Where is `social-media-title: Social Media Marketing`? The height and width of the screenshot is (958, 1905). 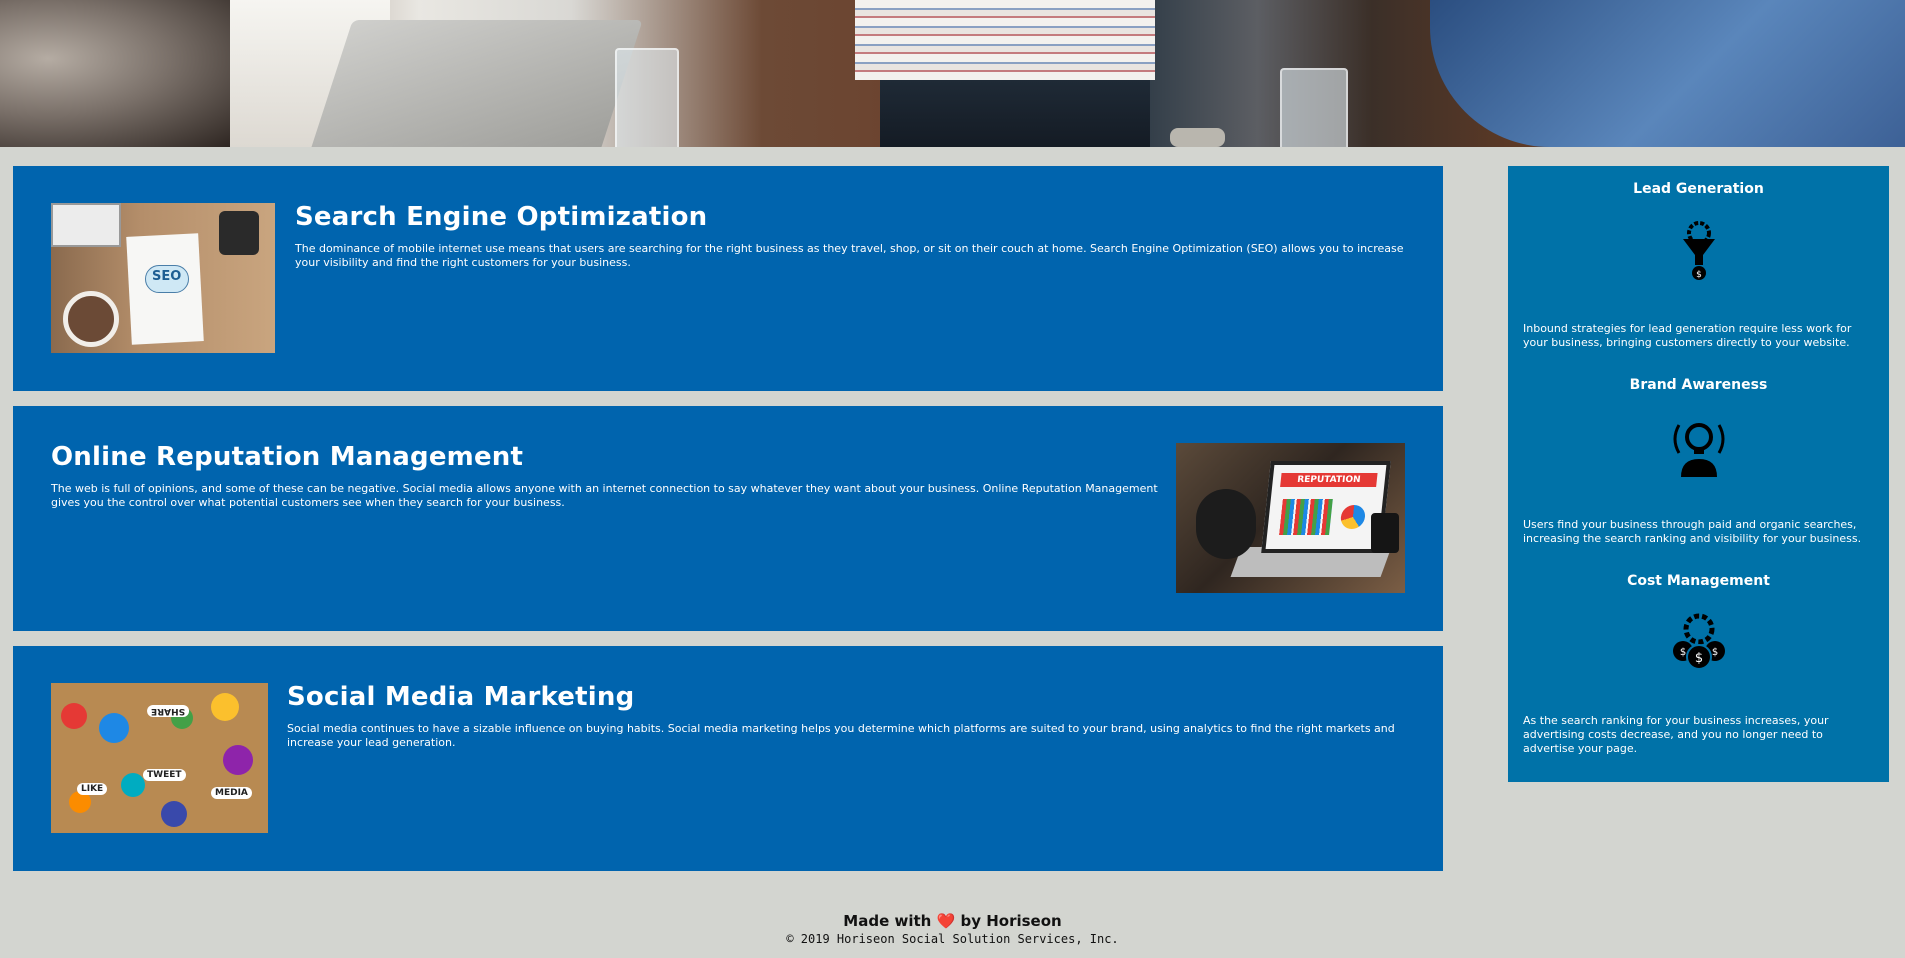
social-media-title: Social Media Marketing is located at coordinates (461, 697).